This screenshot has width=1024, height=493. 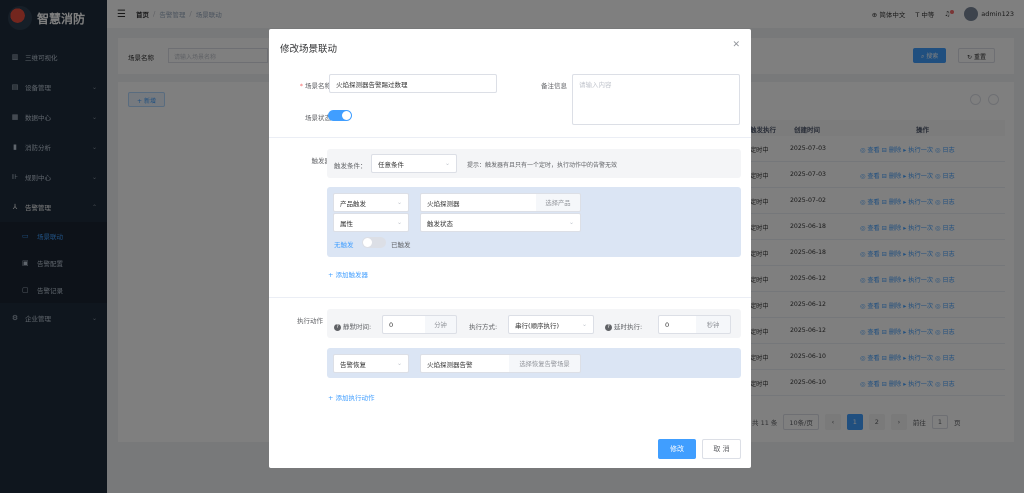 I want to click on trigger-hint: 提示：触发器有且只有一个定时，执行动作中的告警无效, so click(x=542, y=165).